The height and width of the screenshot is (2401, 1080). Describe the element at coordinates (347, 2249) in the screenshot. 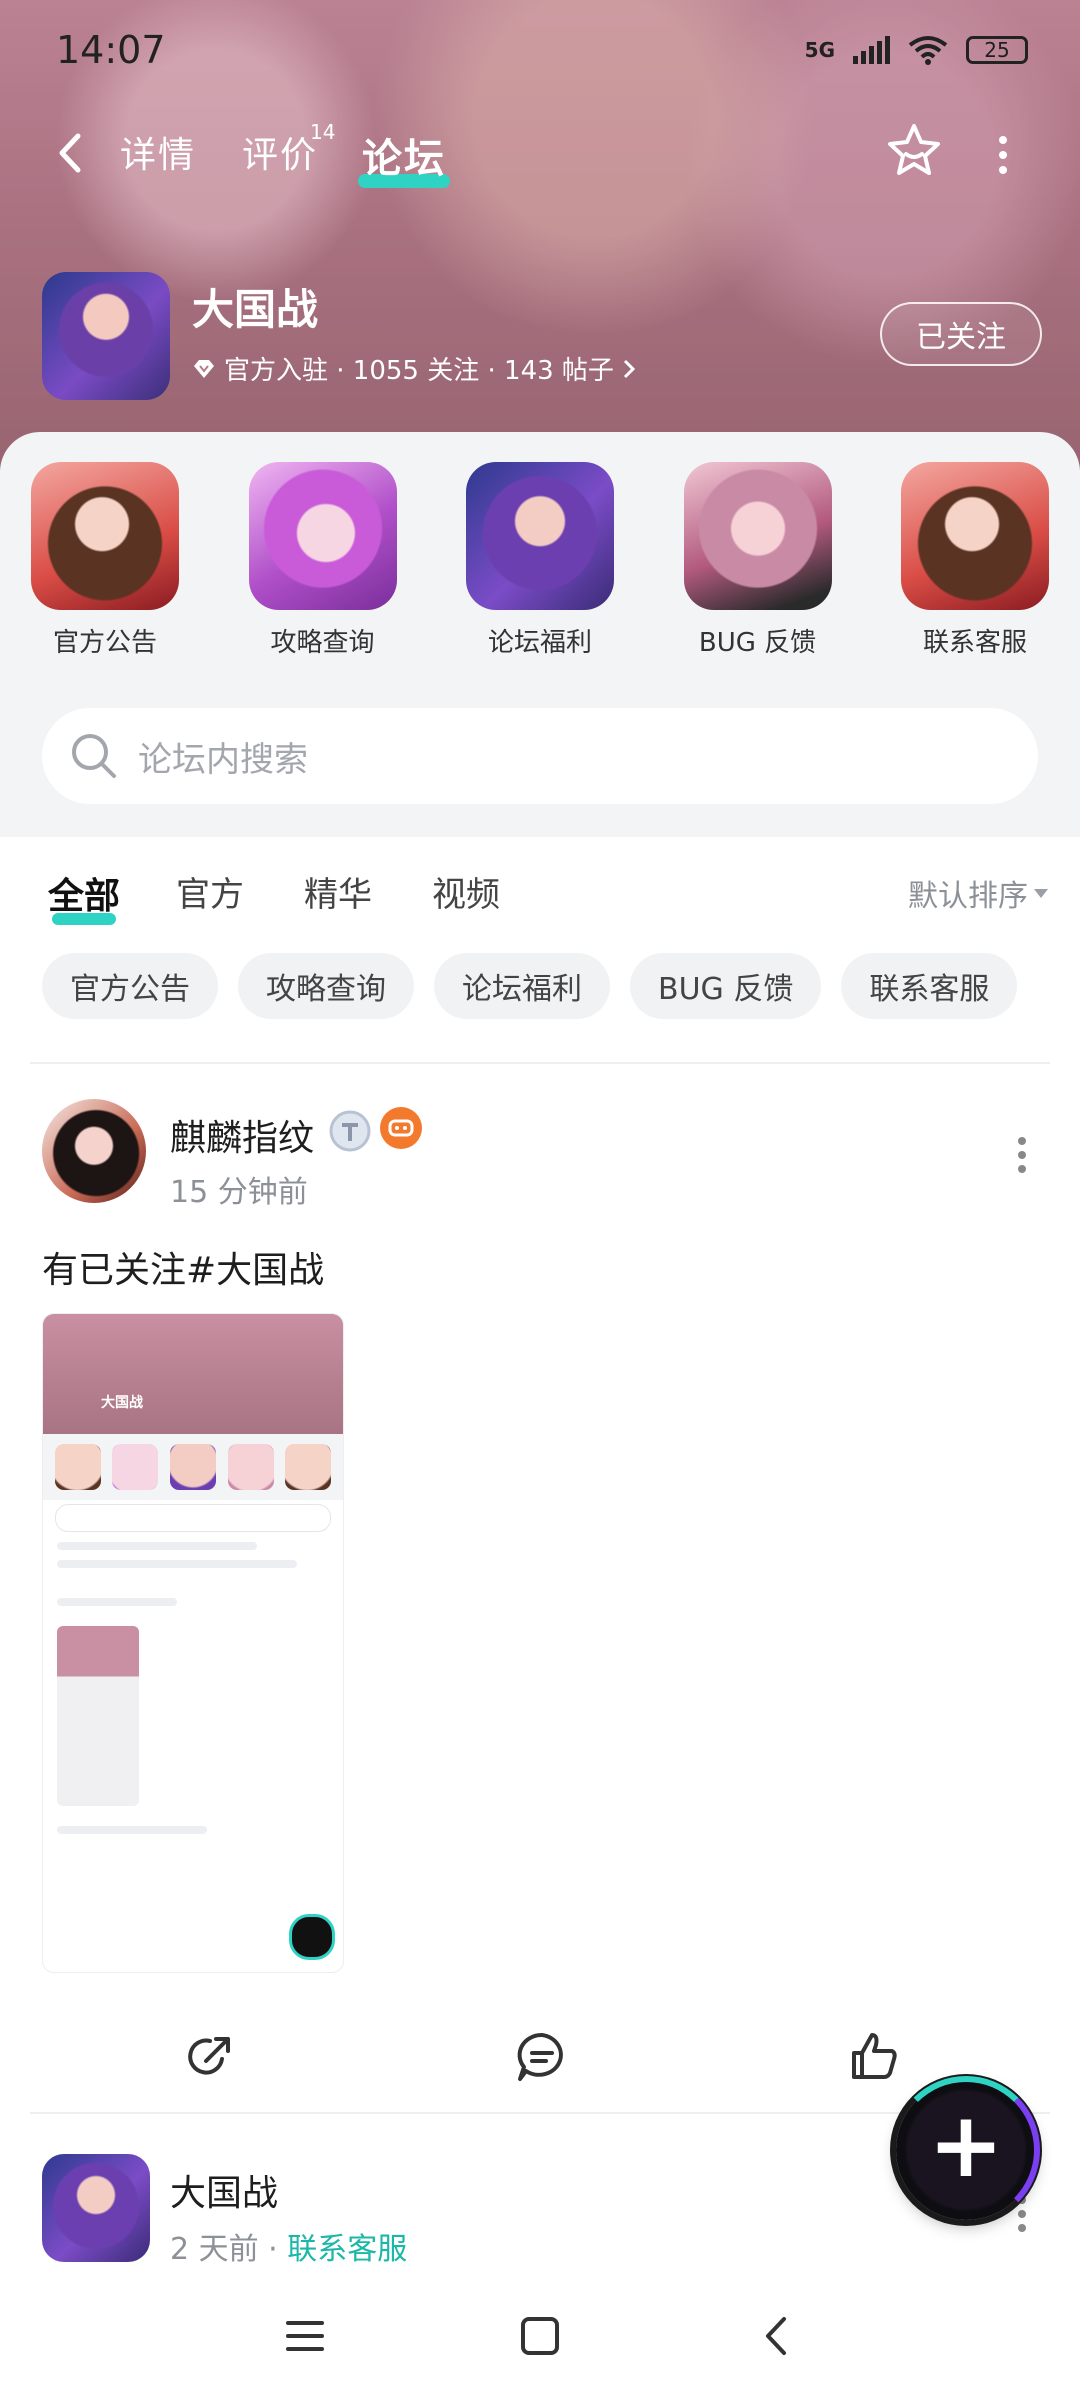

I see `post-category-tag: 联系客服` at that location.